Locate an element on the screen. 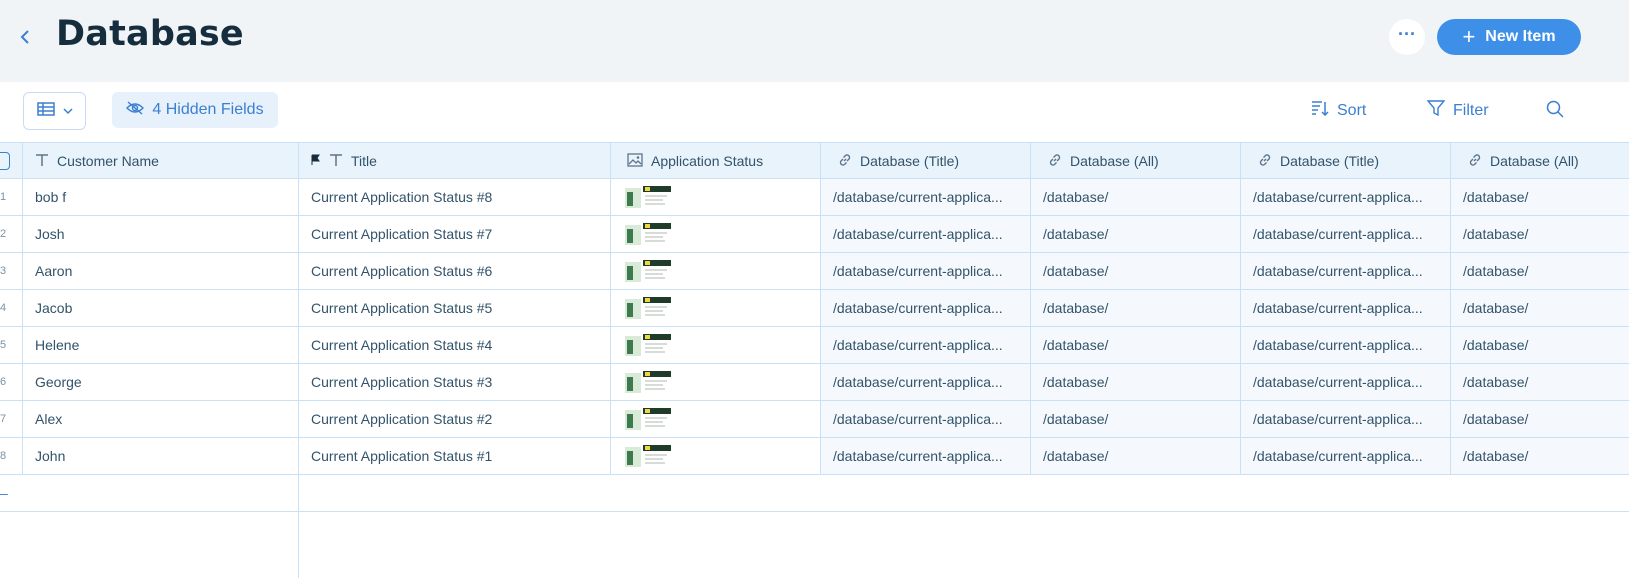 The width and height of the screenshot is (1629, 578). filter-button: Filter is located at coordinates (1457, 110).